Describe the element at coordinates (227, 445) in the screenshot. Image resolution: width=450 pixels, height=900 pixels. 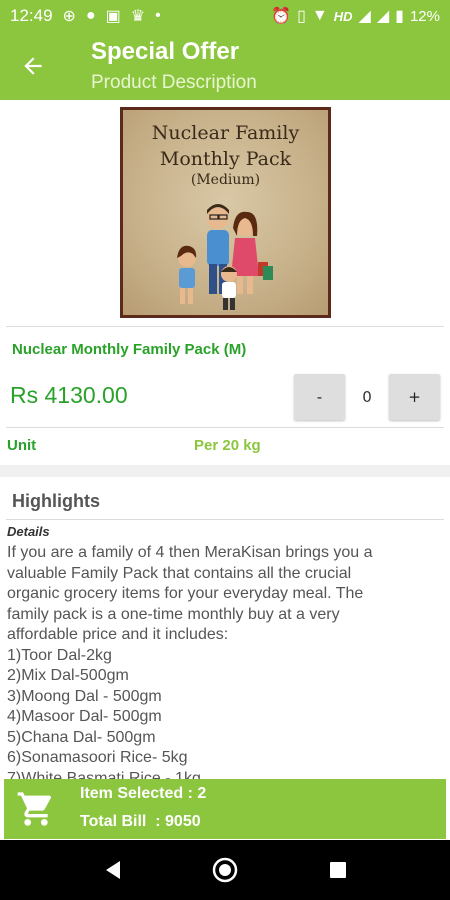
I see `unit-value: Per 20 kg` at that location.